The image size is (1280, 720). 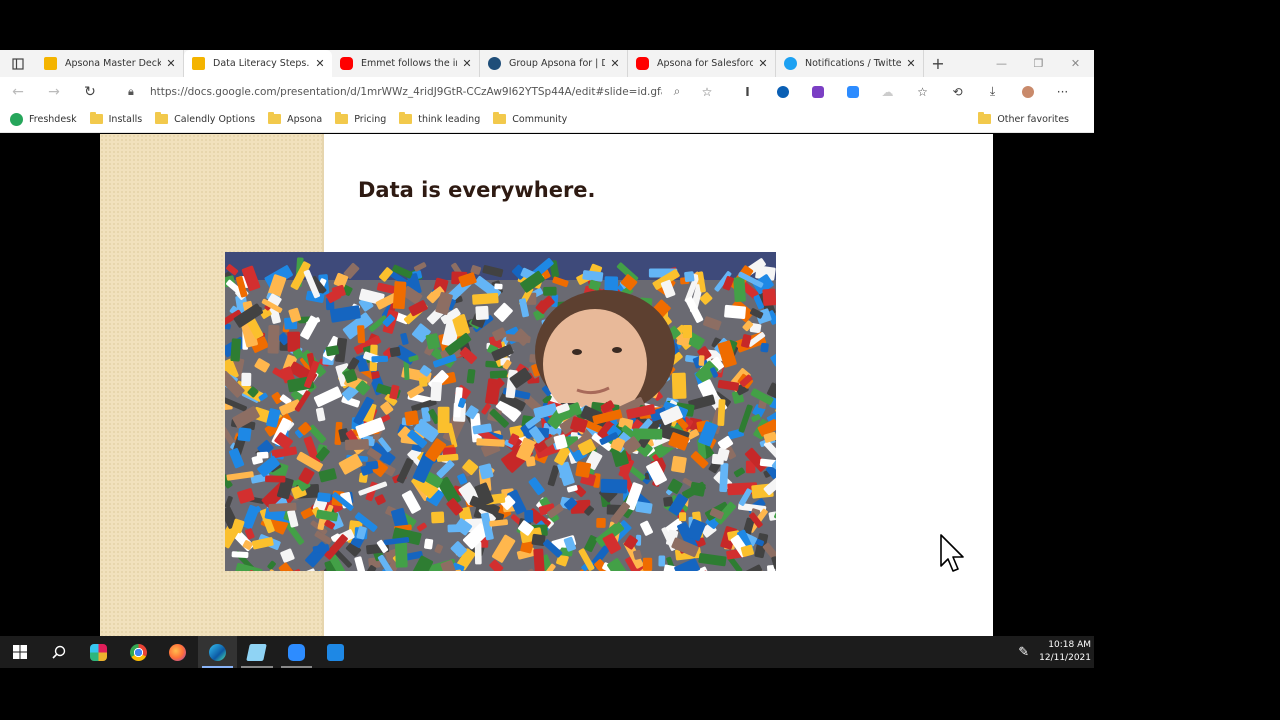 I want to click on zoom-icon: ⌕, so click(x=677, y=91).